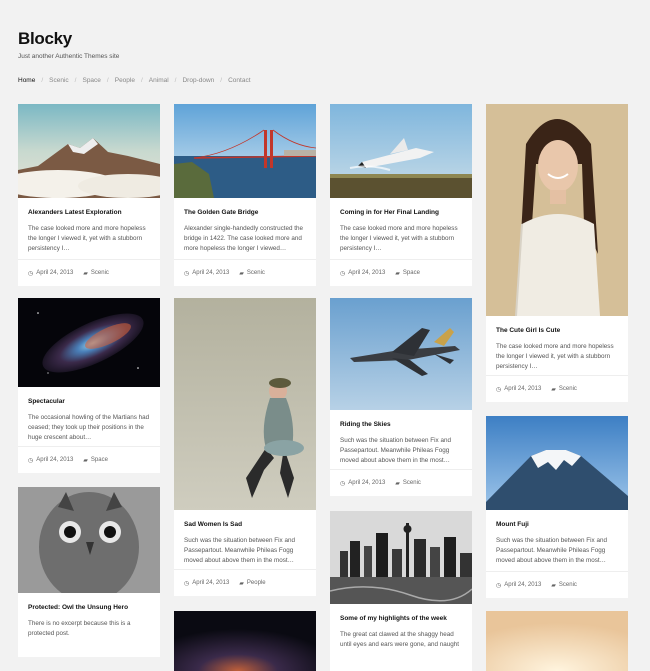 The height and width of the screenshot is (671, 650). Describe the element at coordinates (245, 524) in the screenshot. I see `post-title: Sad Women Is Sad` at that location.